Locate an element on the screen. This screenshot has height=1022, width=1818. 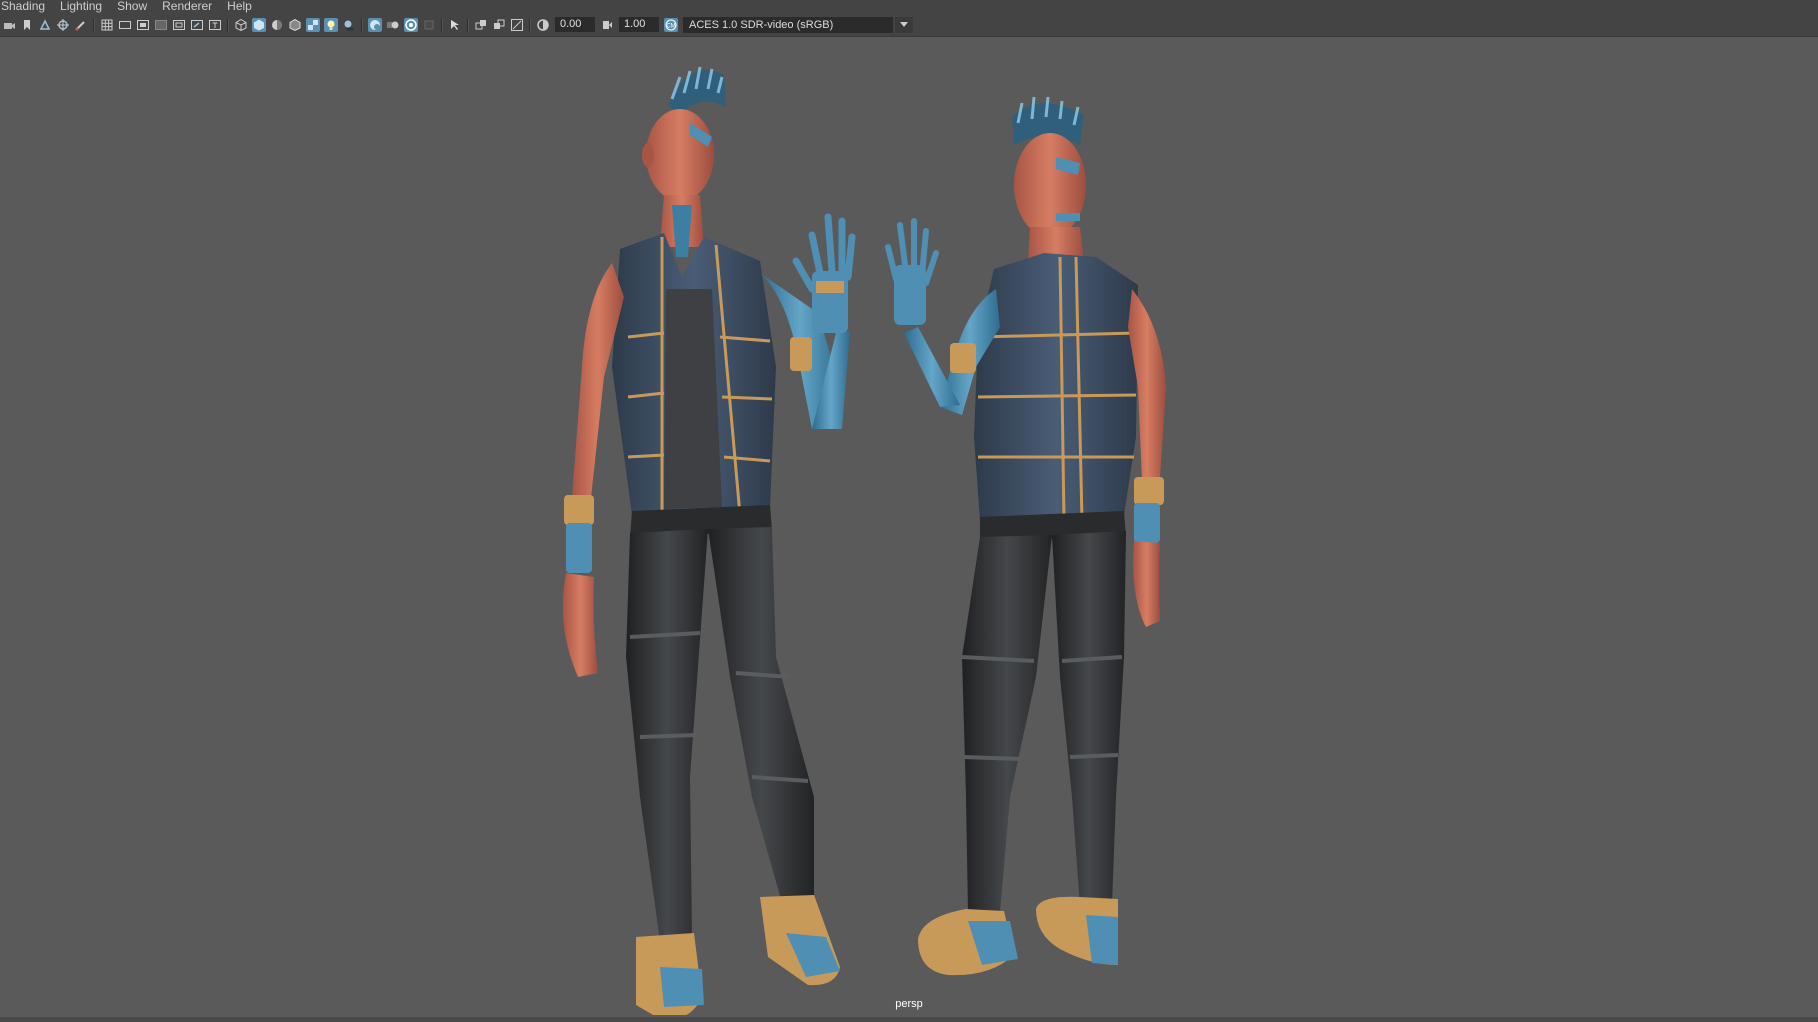
2d-pan-zoom-icon is located at coordinates (63, 25).